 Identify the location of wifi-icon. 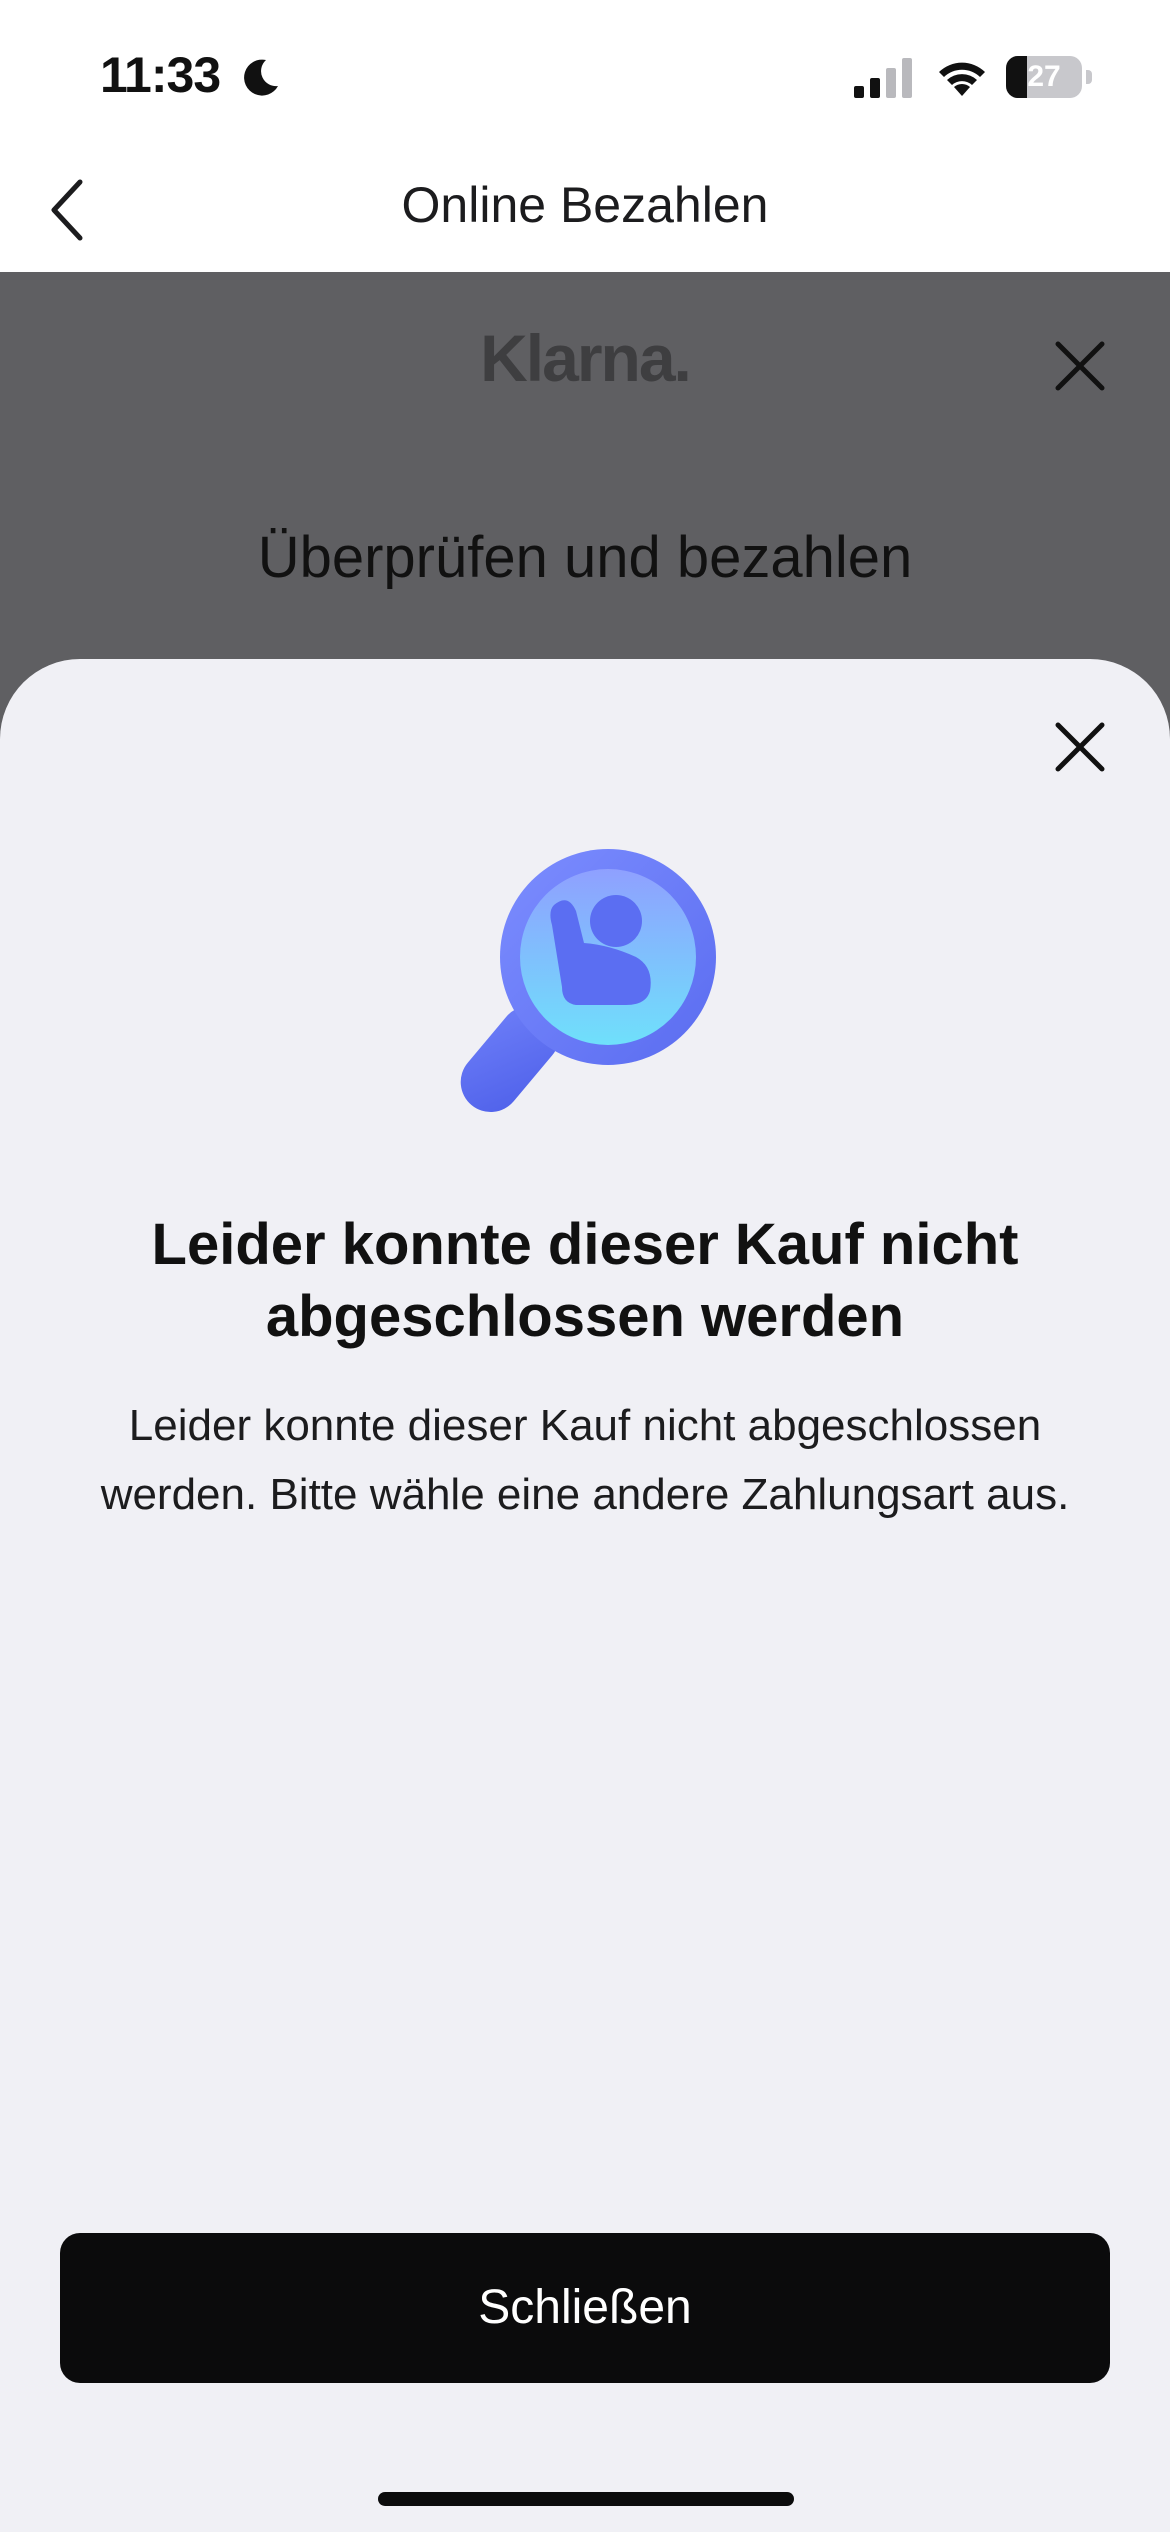
(962, 79).